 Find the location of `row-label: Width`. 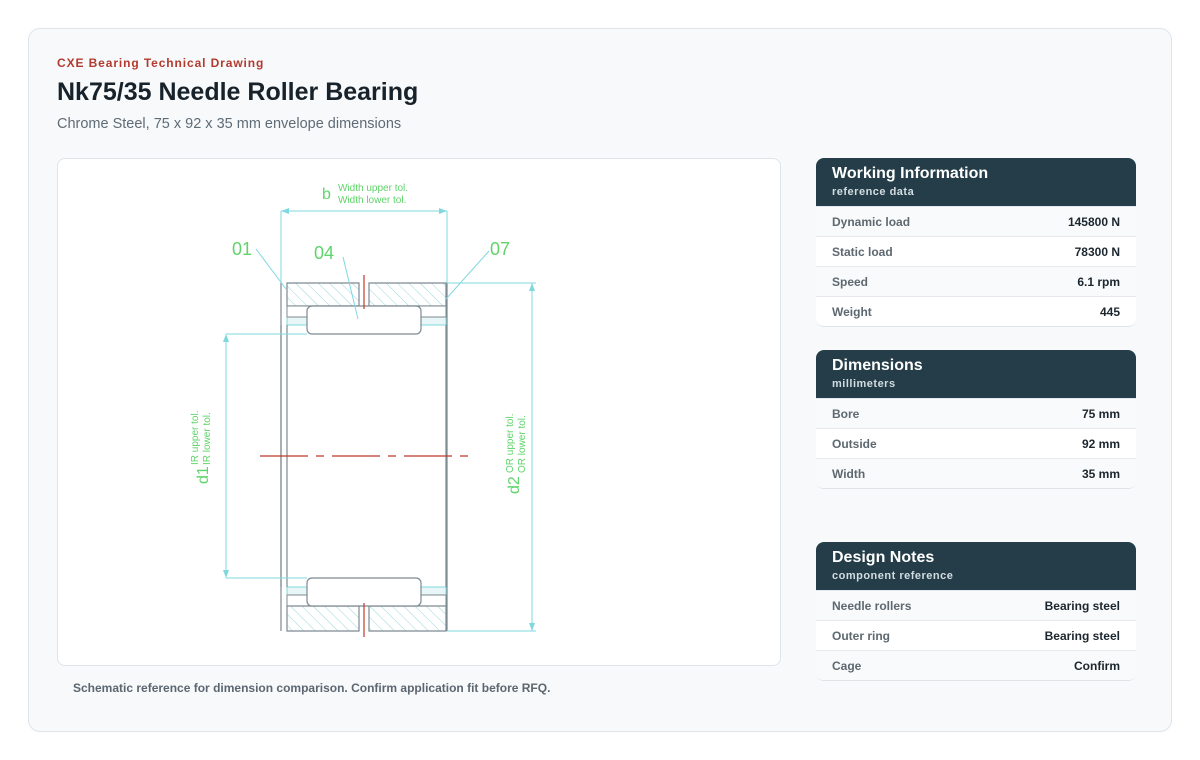

row-label: Width is located at coordinates (849, 473).